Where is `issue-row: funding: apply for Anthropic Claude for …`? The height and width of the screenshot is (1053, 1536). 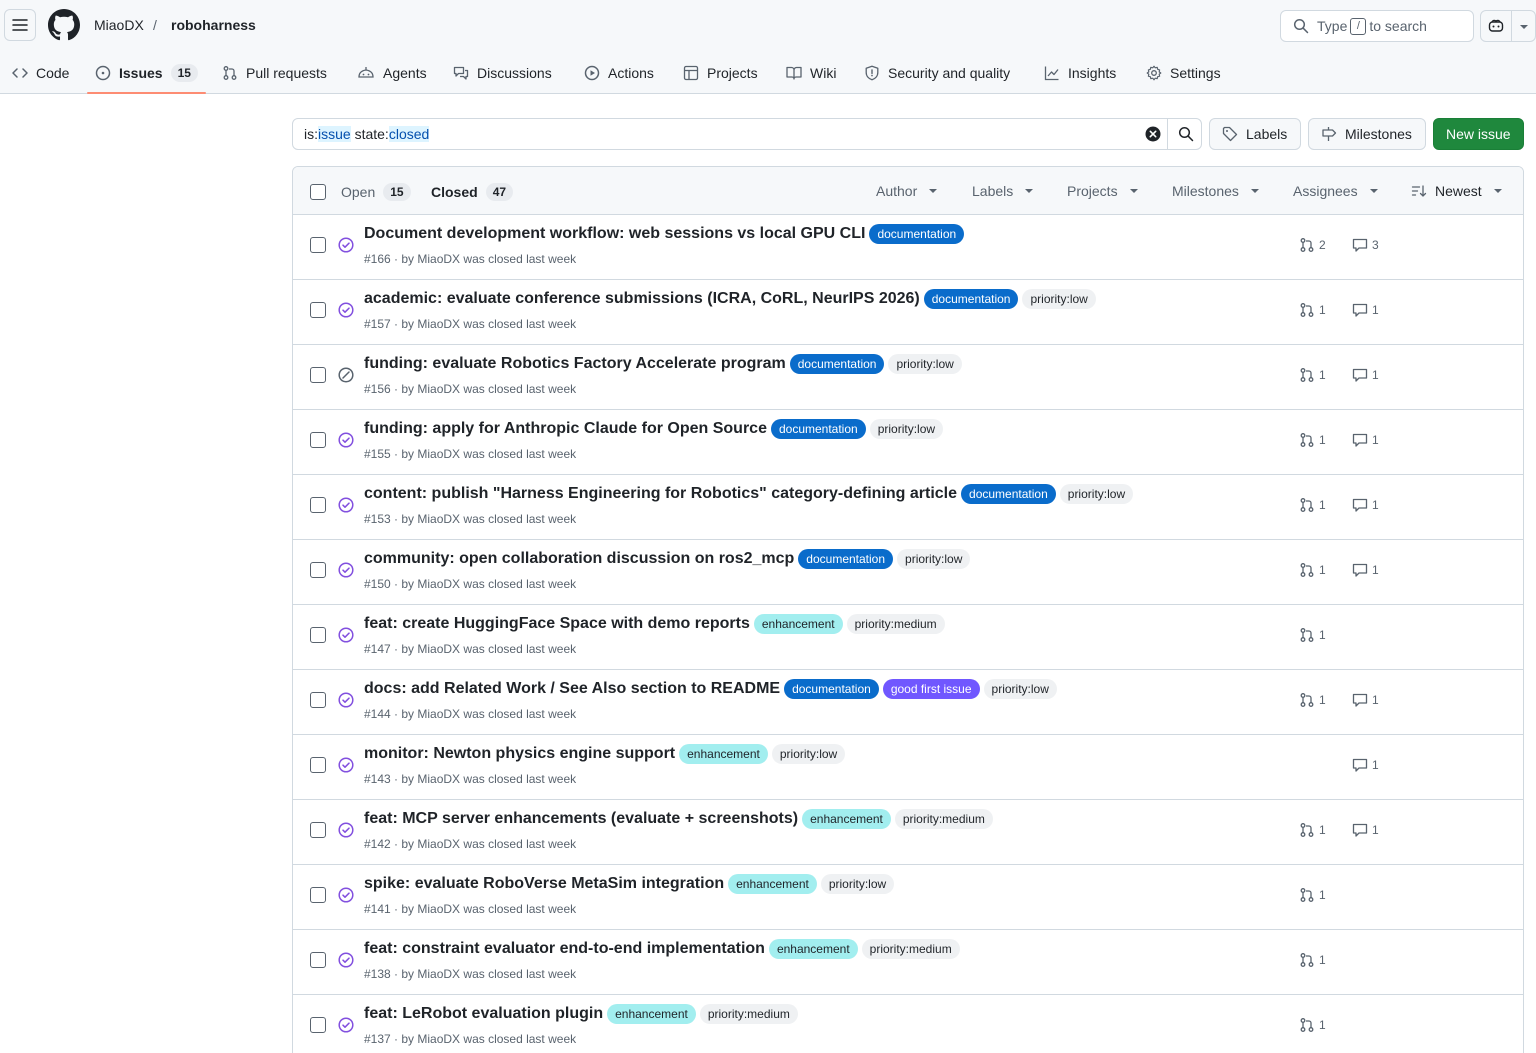 issue-row: funding: apply for Anthropic Claude for … is located at coordinates (908, 442).